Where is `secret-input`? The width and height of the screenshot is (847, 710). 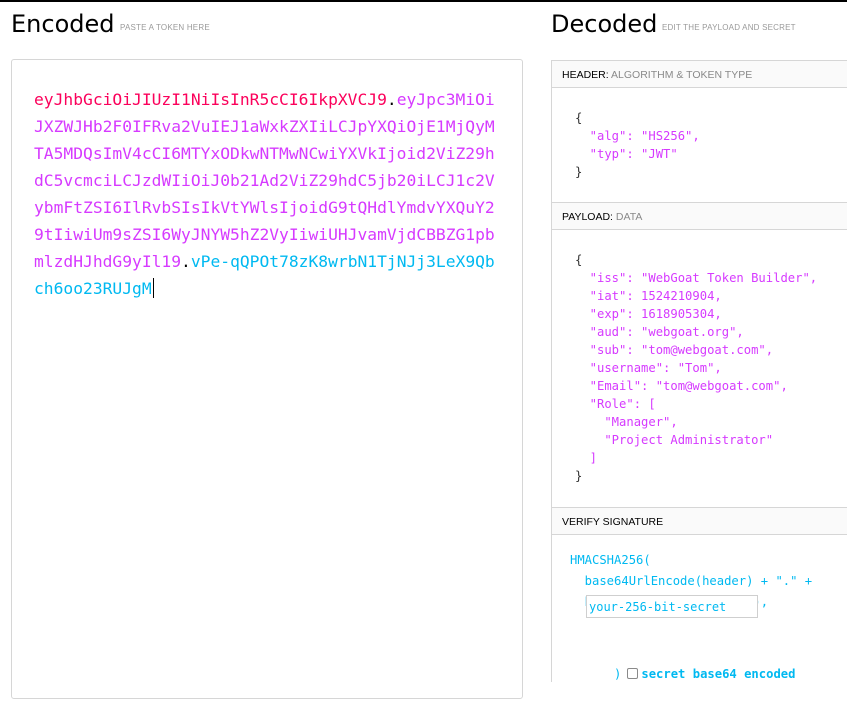
secret-input is located at coordinates (672, 606).